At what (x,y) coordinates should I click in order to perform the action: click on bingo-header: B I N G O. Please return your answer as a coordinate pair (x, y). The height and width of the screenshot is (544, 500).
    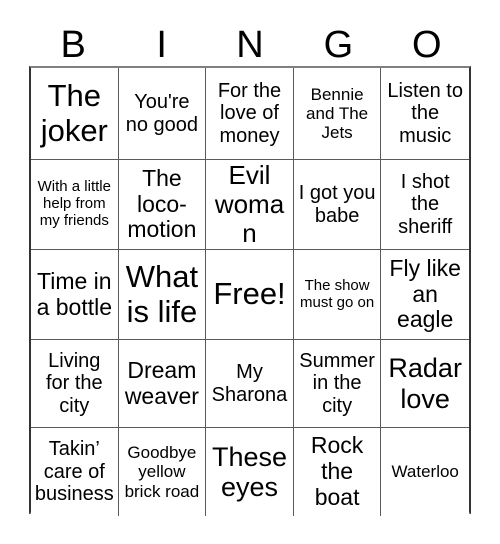
    Looking at the image, I should click on (250, 45).